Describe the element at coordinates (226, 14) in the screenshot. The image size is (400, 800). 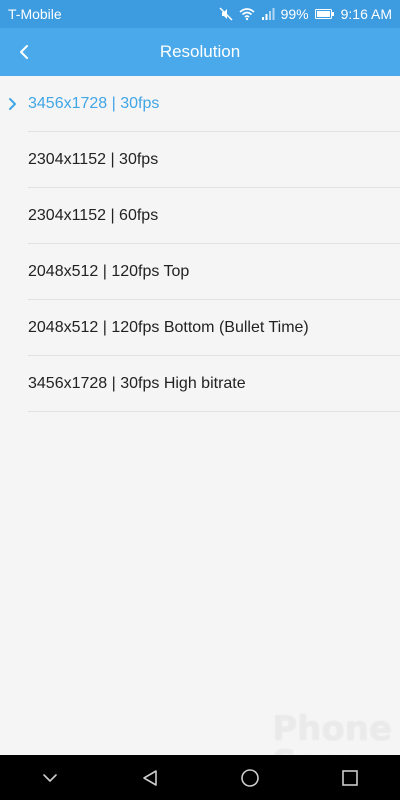
I see `mute-icon` at that location.